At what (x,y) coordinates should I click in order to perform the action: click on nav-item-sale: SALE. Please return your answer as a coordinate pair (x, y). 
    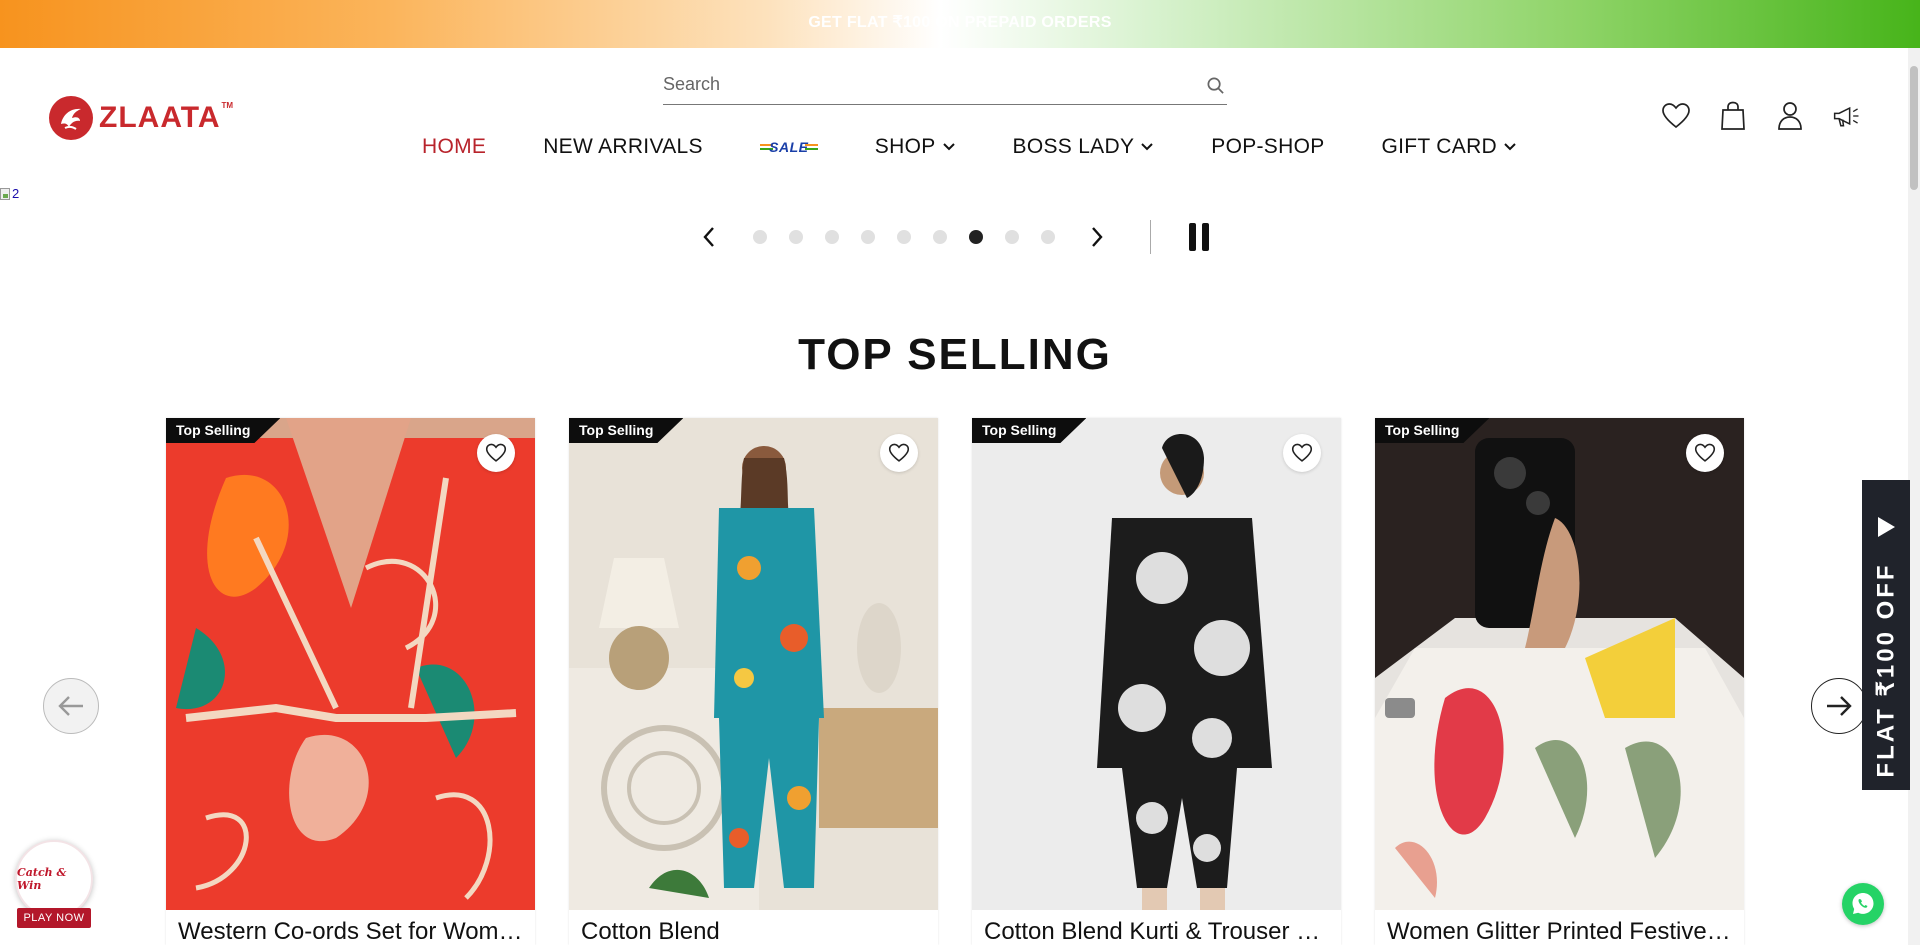
    Looking at the image, I should click on (788, 147).